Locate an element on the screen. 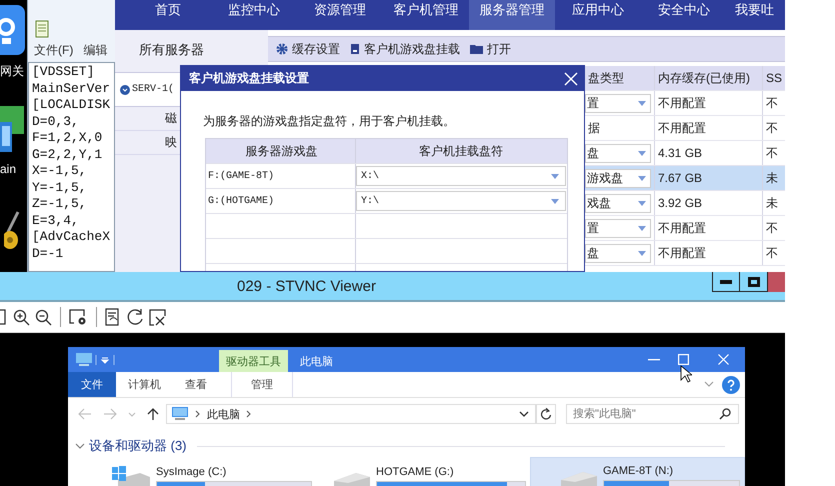 The width and height of the screenshot is (835, 486). text-line: G=2,2,Y,1 is located at coordinates (68, 154).